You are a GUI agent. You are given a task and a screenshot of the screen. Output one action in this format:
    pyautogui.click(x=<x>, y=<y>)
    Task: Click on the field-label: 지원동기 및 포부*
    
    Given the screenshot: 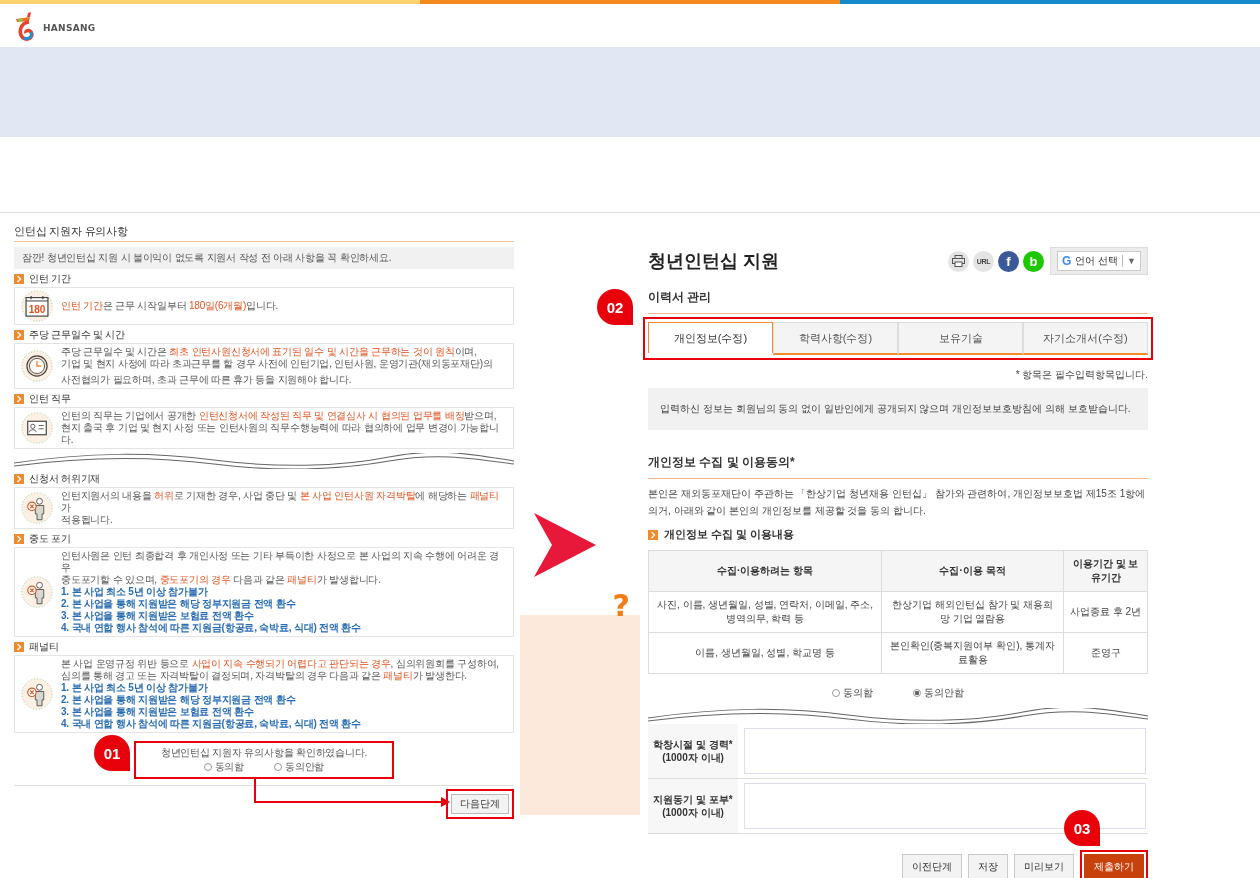 What is the action you would take?
    pyautogui.click(x=693, y=799)
    